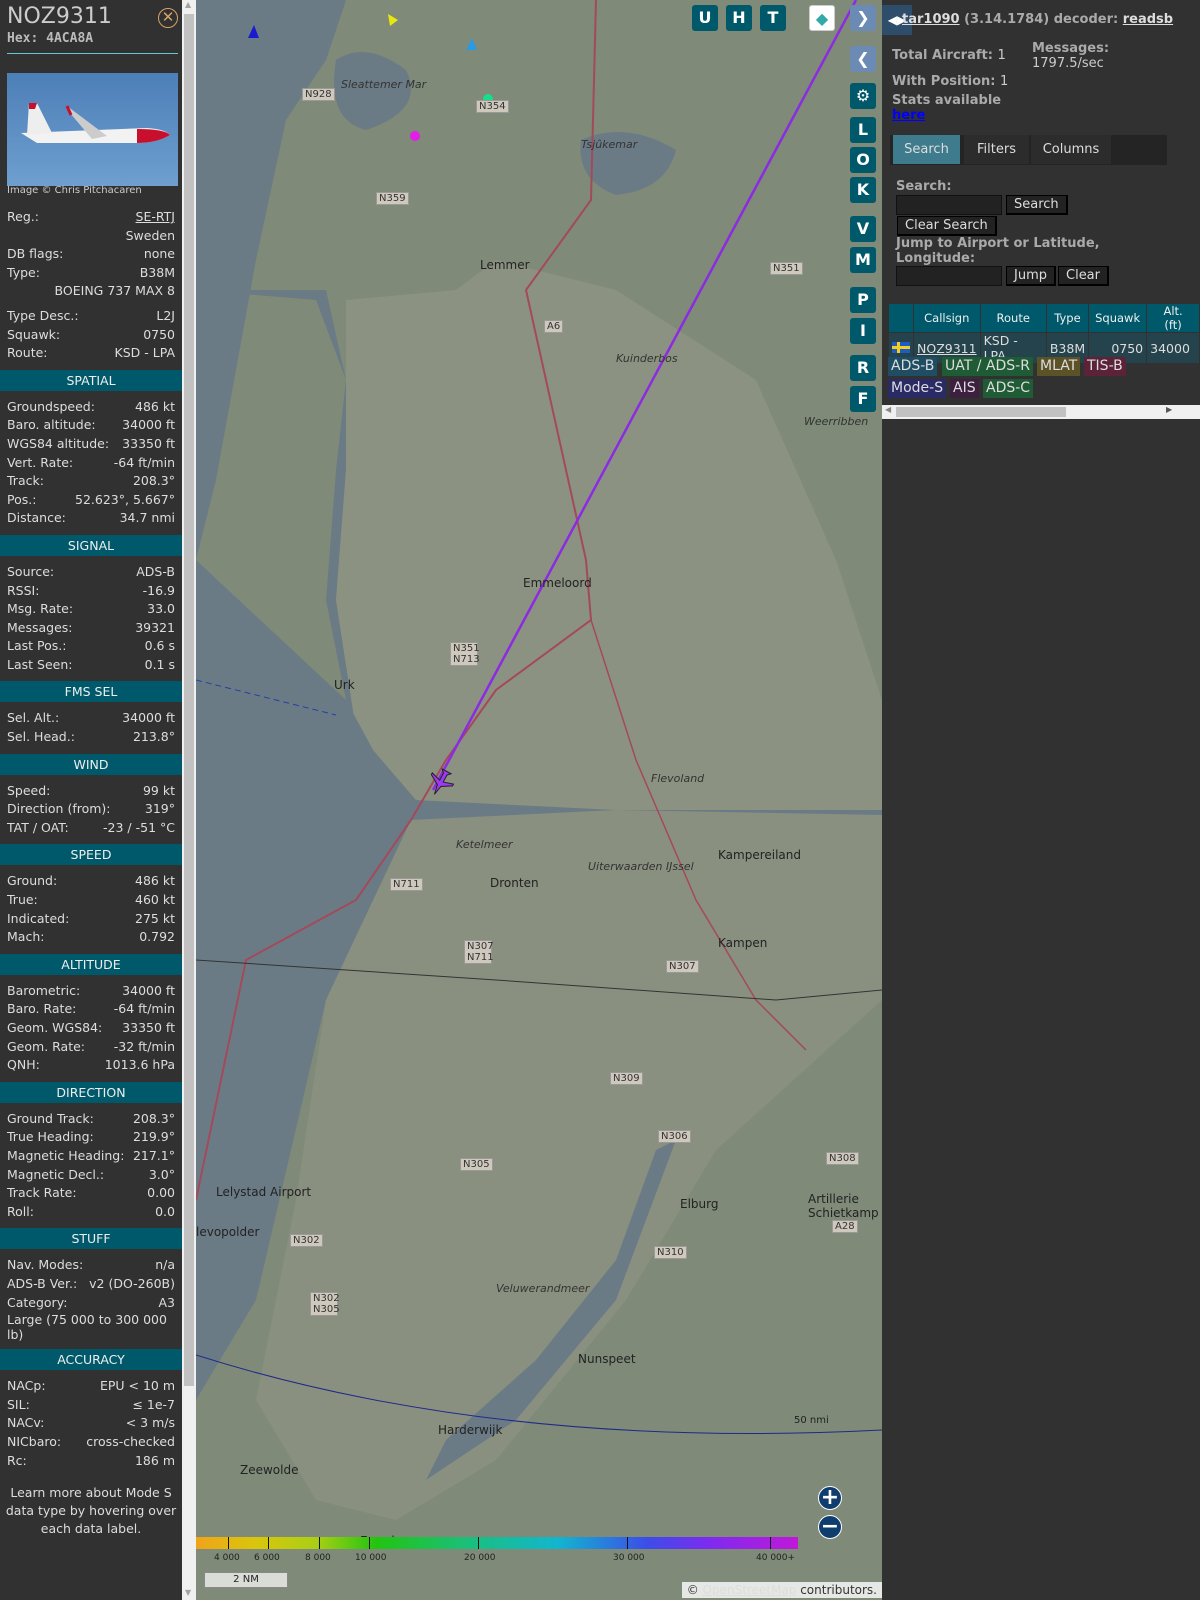 This screenshot has width=1200, height=1600. Describe the element at coordinates (21, 500) in the screenshot. I see `row-label: Pos.:` at that location.